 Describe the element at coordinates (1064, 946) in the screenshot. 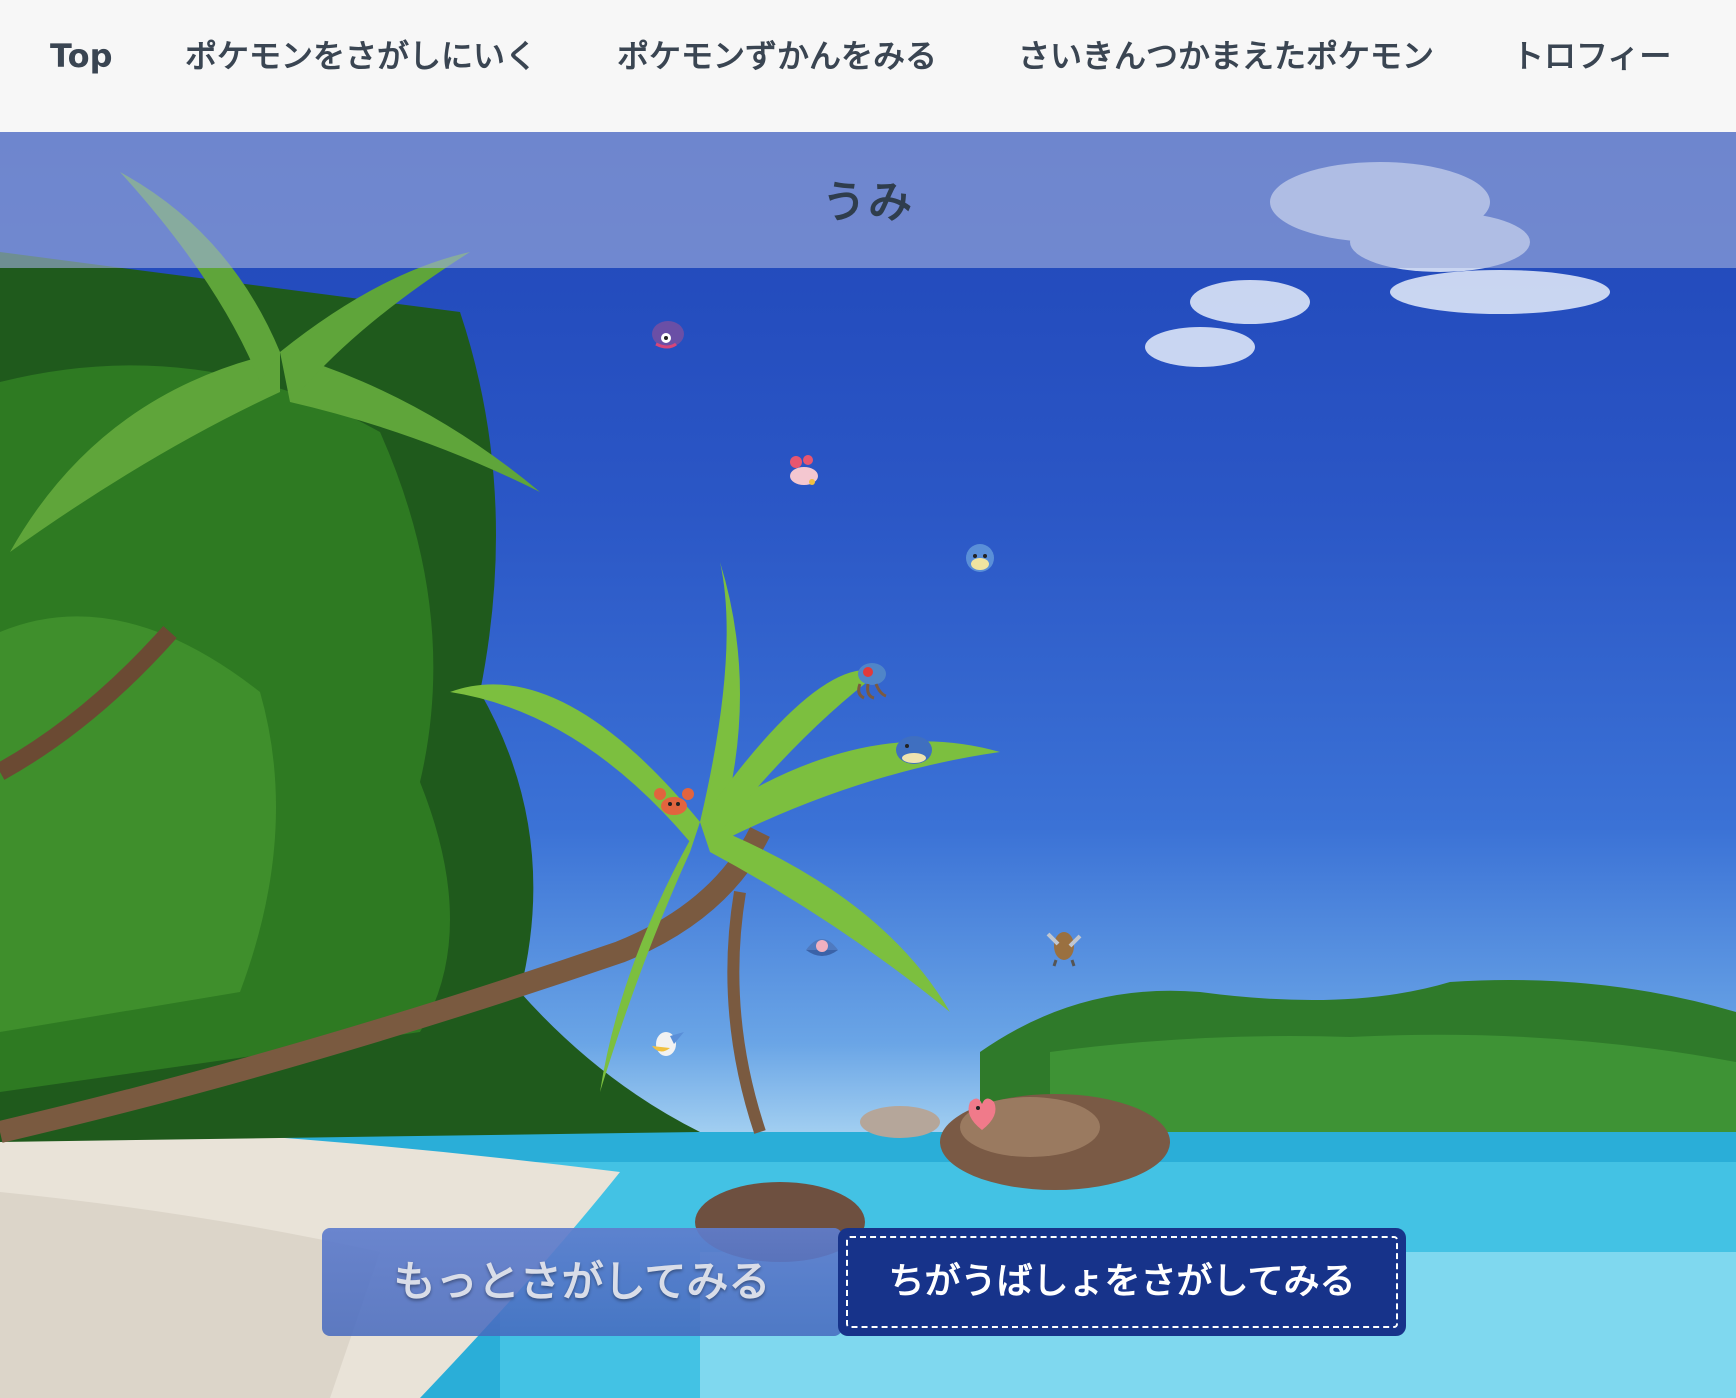

I see `kabutops-icon` at that location.